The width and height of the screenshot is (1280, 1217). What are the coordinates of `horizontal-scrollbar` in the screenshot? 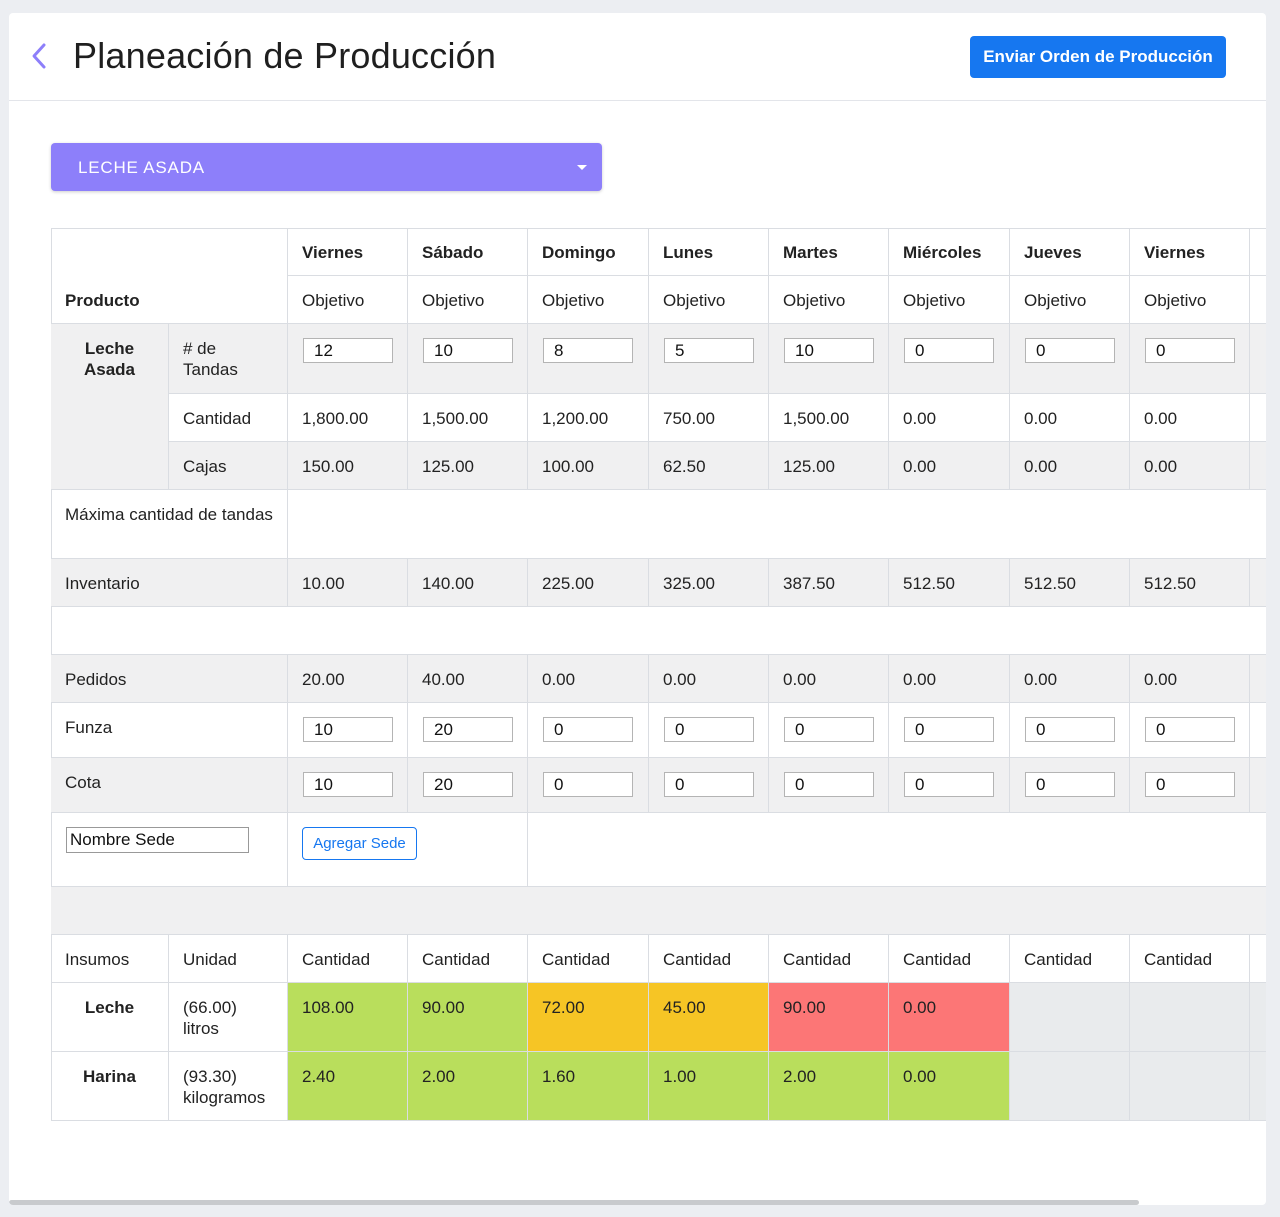 It's located at (574, 1202).